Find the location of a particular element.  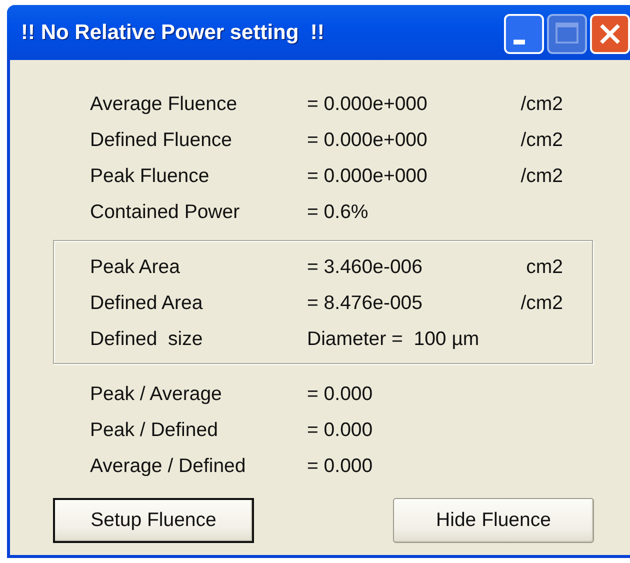

field-label: Contained Power is located at coordinates (165, 212).